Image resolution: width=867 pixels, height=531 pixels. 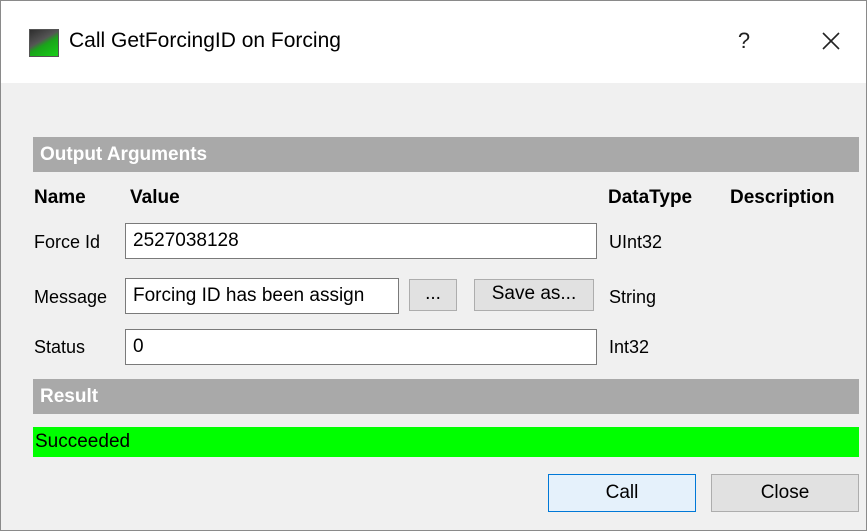 What do you see at coordinates (361, 347) in the screenshot?
I see `status-field: 0` at bounding box center [361, 347].